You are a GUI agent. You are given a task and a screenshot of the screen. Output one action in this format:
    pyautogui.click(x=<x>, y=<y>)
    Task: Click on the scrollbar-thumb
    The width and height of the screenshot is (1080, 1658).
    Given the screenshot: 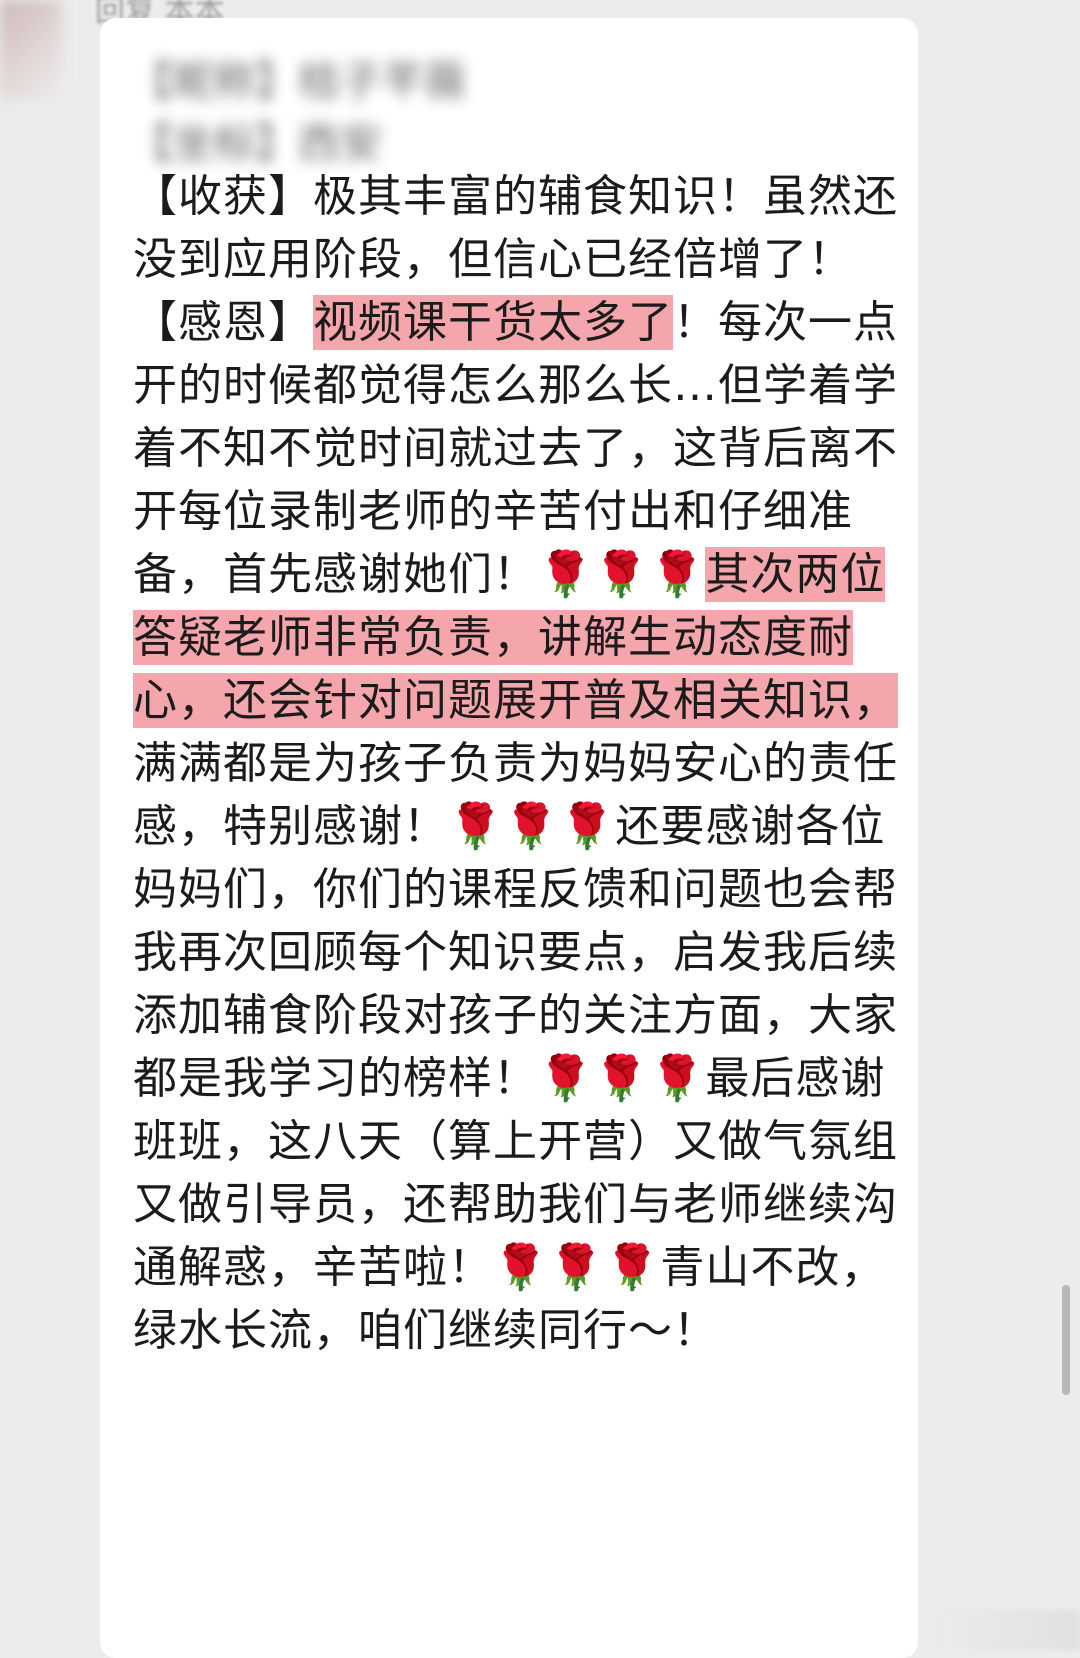 What is the action you would take?
    pyautogui.click(x=1066, y=1340)
    